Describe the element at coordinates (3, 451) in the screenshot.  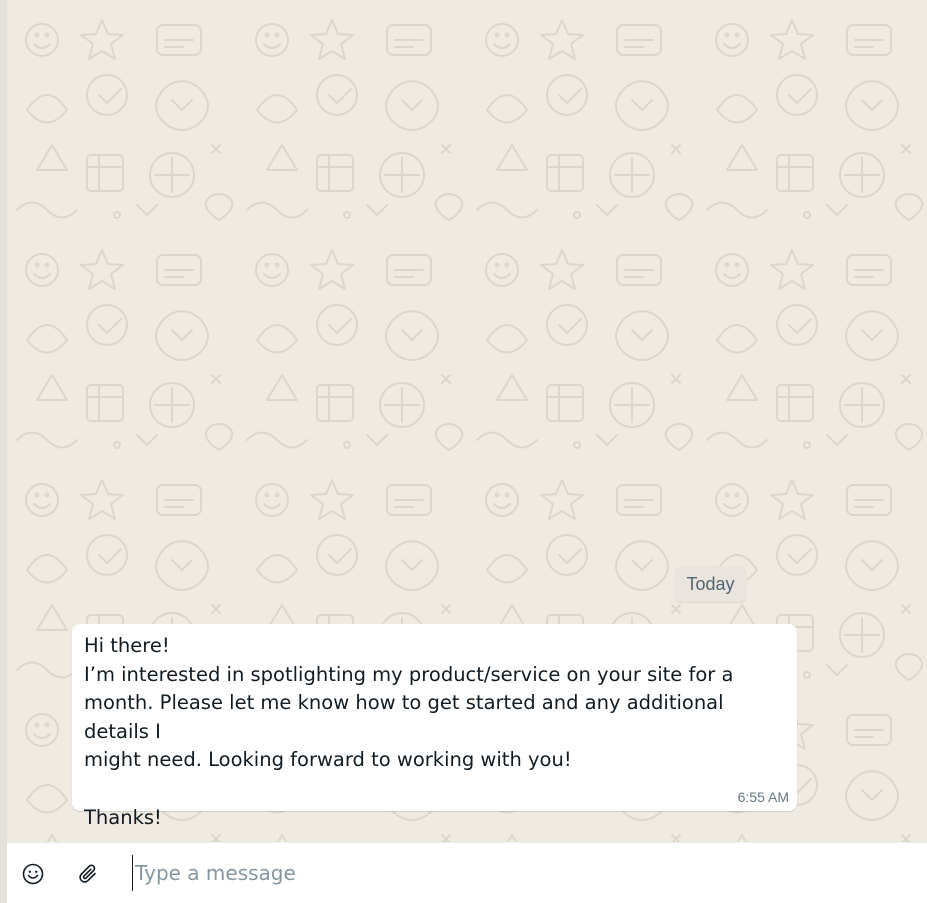
I see `window-edge` at that location.